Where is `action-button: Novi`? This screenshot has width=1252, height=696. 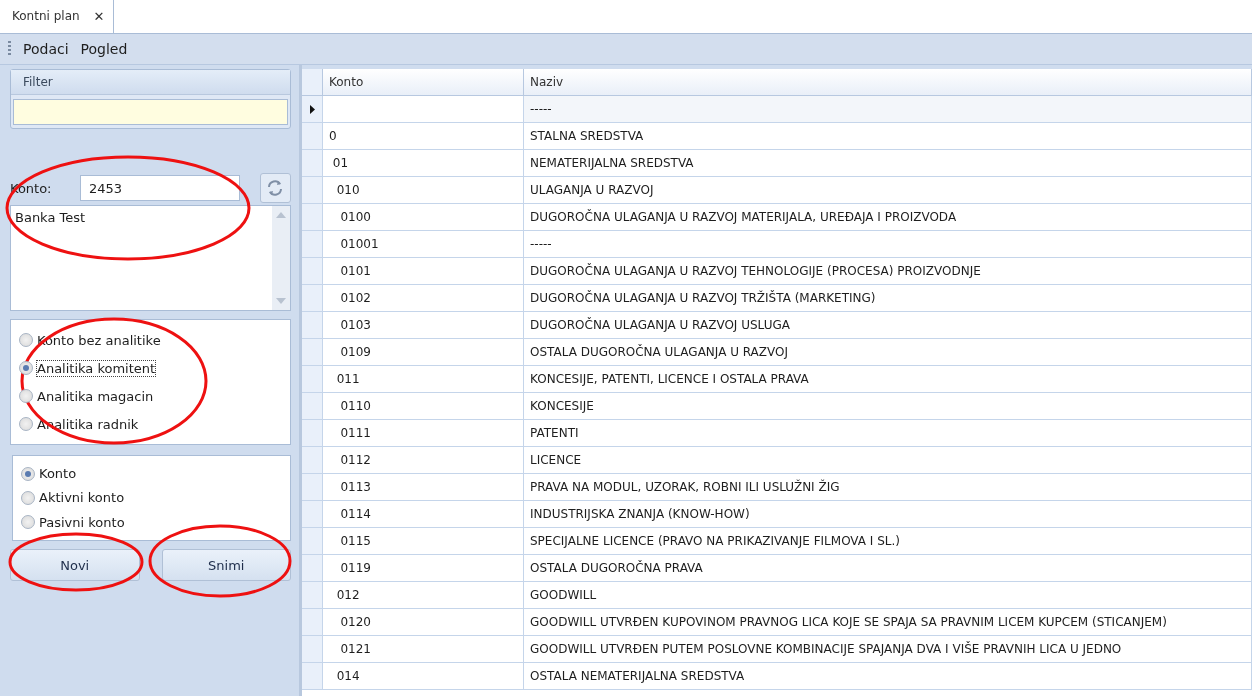 action-button: Novi is located at coordinates (75, 565).